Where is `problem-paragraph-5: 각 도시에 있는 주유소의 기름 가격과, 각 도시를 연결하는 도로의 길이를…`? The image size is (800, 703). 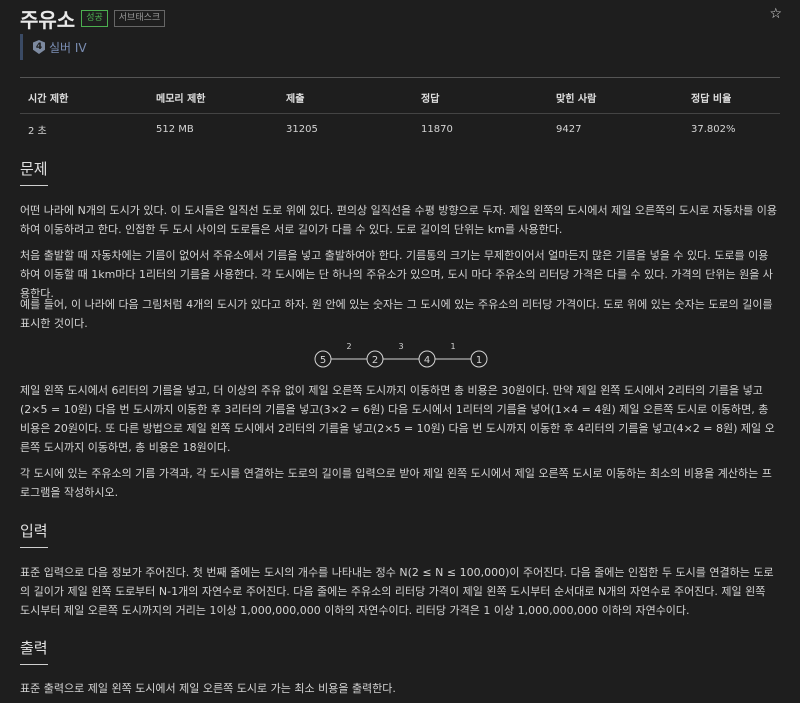
problem-paragraph-5: 각 도시에 있는 주유소의 기름 가격과, 각 도시를 연결하는 도로의 길이를… is located at coordinates (396, 483).